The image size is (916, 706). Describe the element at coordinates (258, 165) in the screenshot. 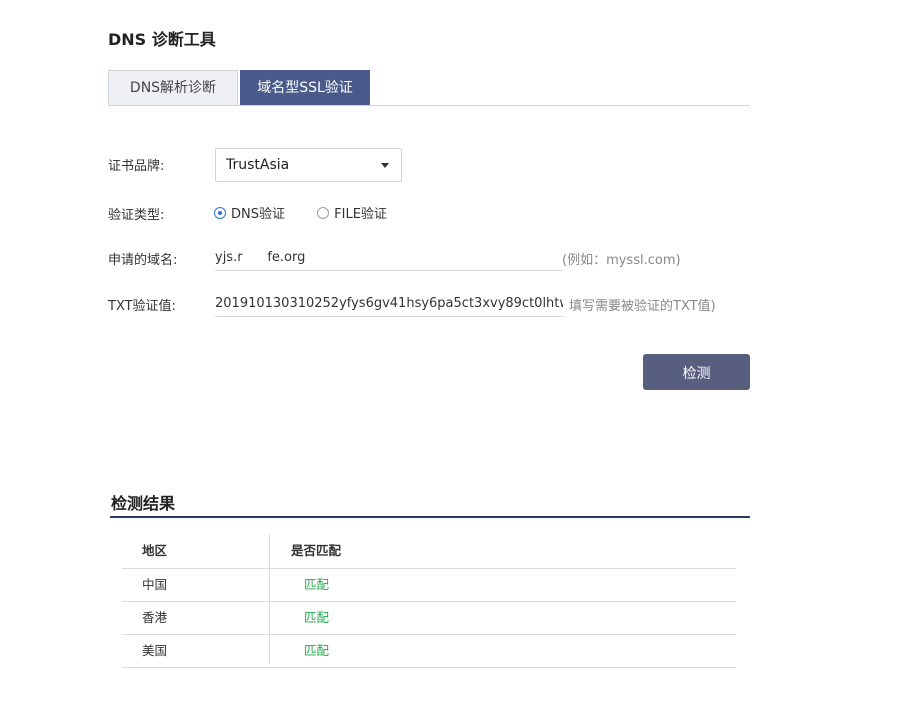

I see `brand-select-value: TrustAsia` at that location.